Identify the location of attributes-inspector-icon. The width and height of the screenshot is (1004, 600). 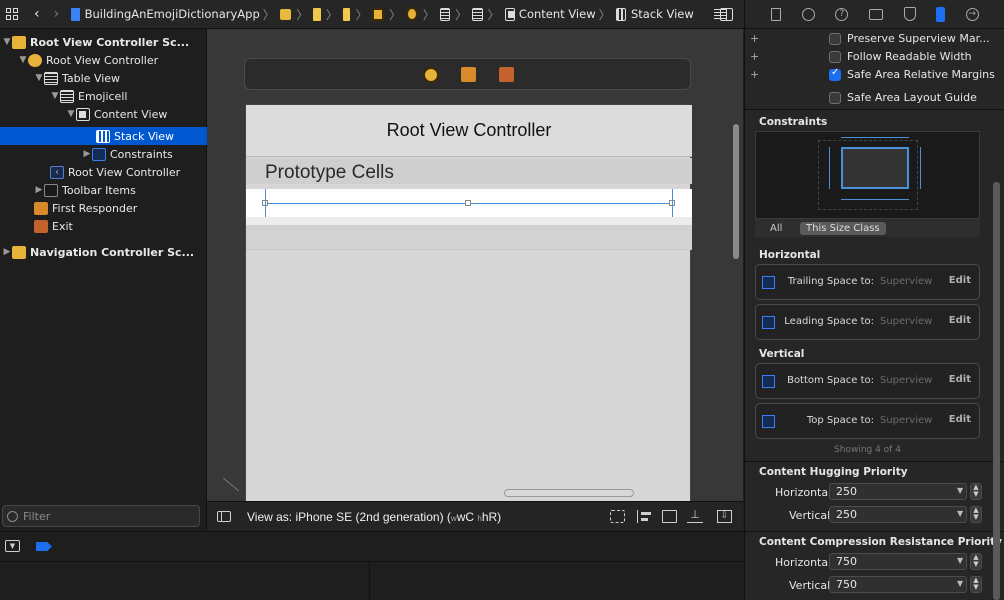
(909, 14).